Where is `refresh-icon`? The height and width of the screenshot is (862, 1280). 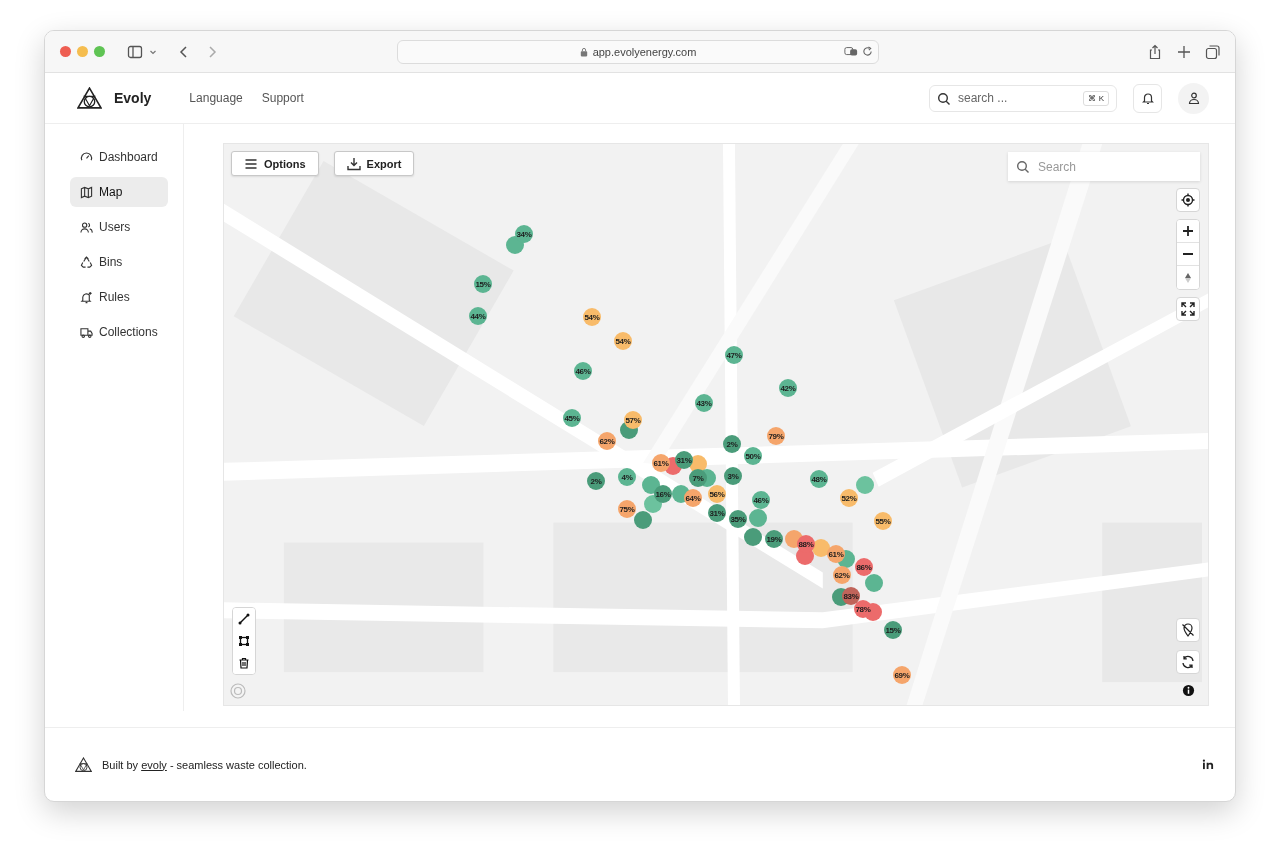 refresh-icon is located at coordinates (1188, 662).